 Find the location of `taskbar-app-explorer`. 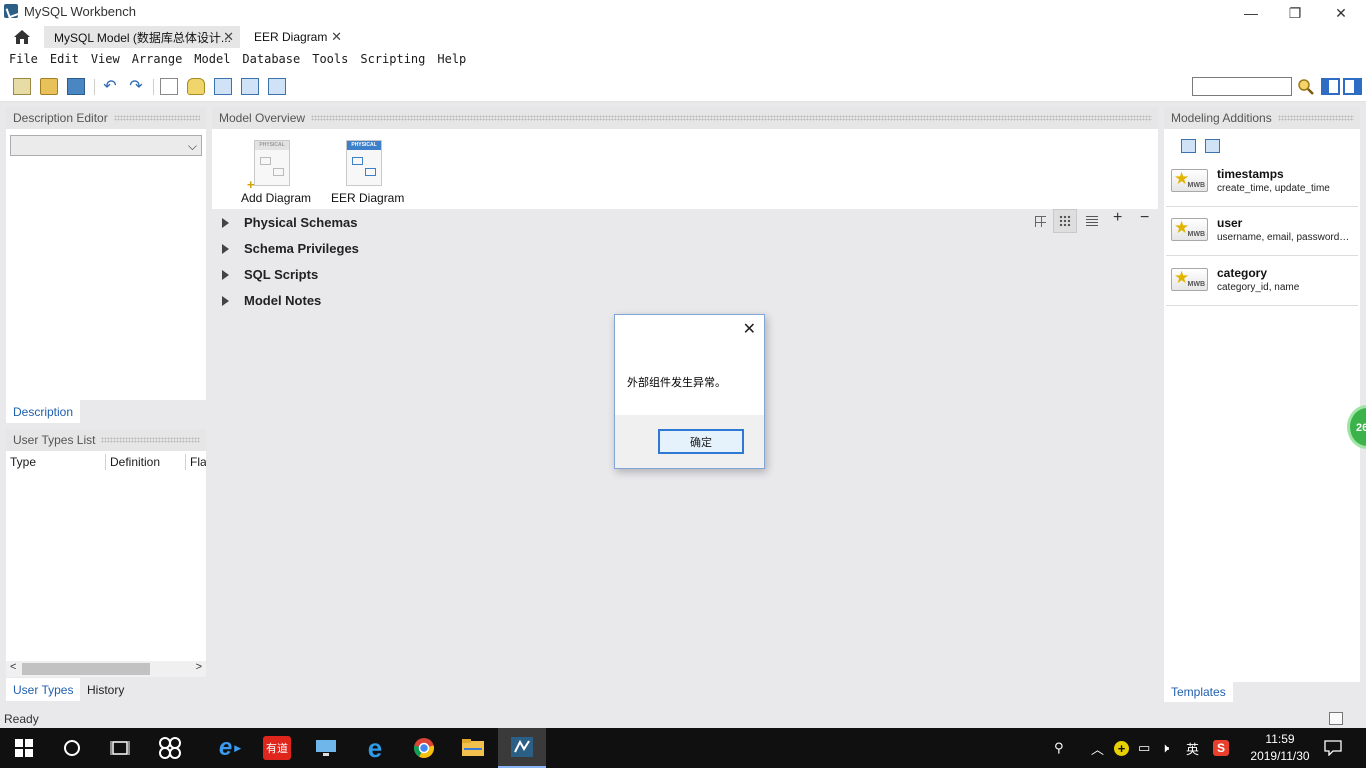

taskbar-app-explorer is located at coordinates (473, 748).